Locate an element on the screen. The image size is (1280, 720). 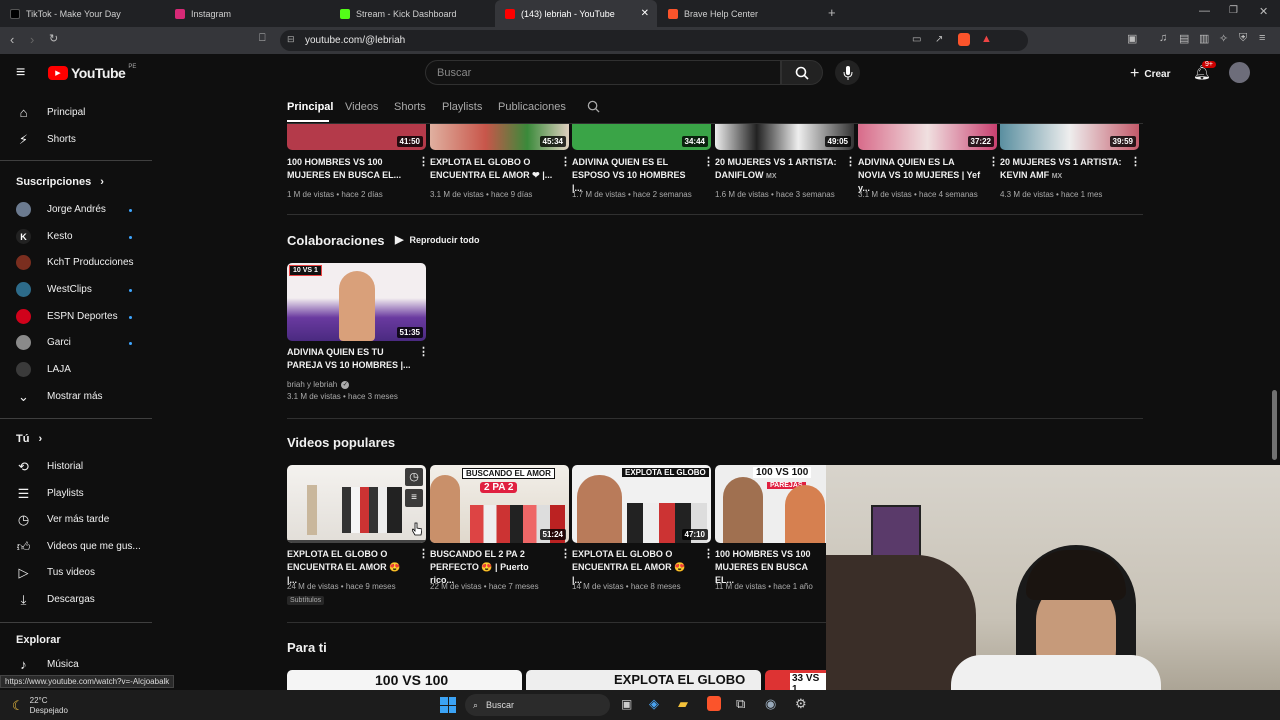
sidebar-item-playlists: ☰ Playlists is located at coordinates (50, 493).